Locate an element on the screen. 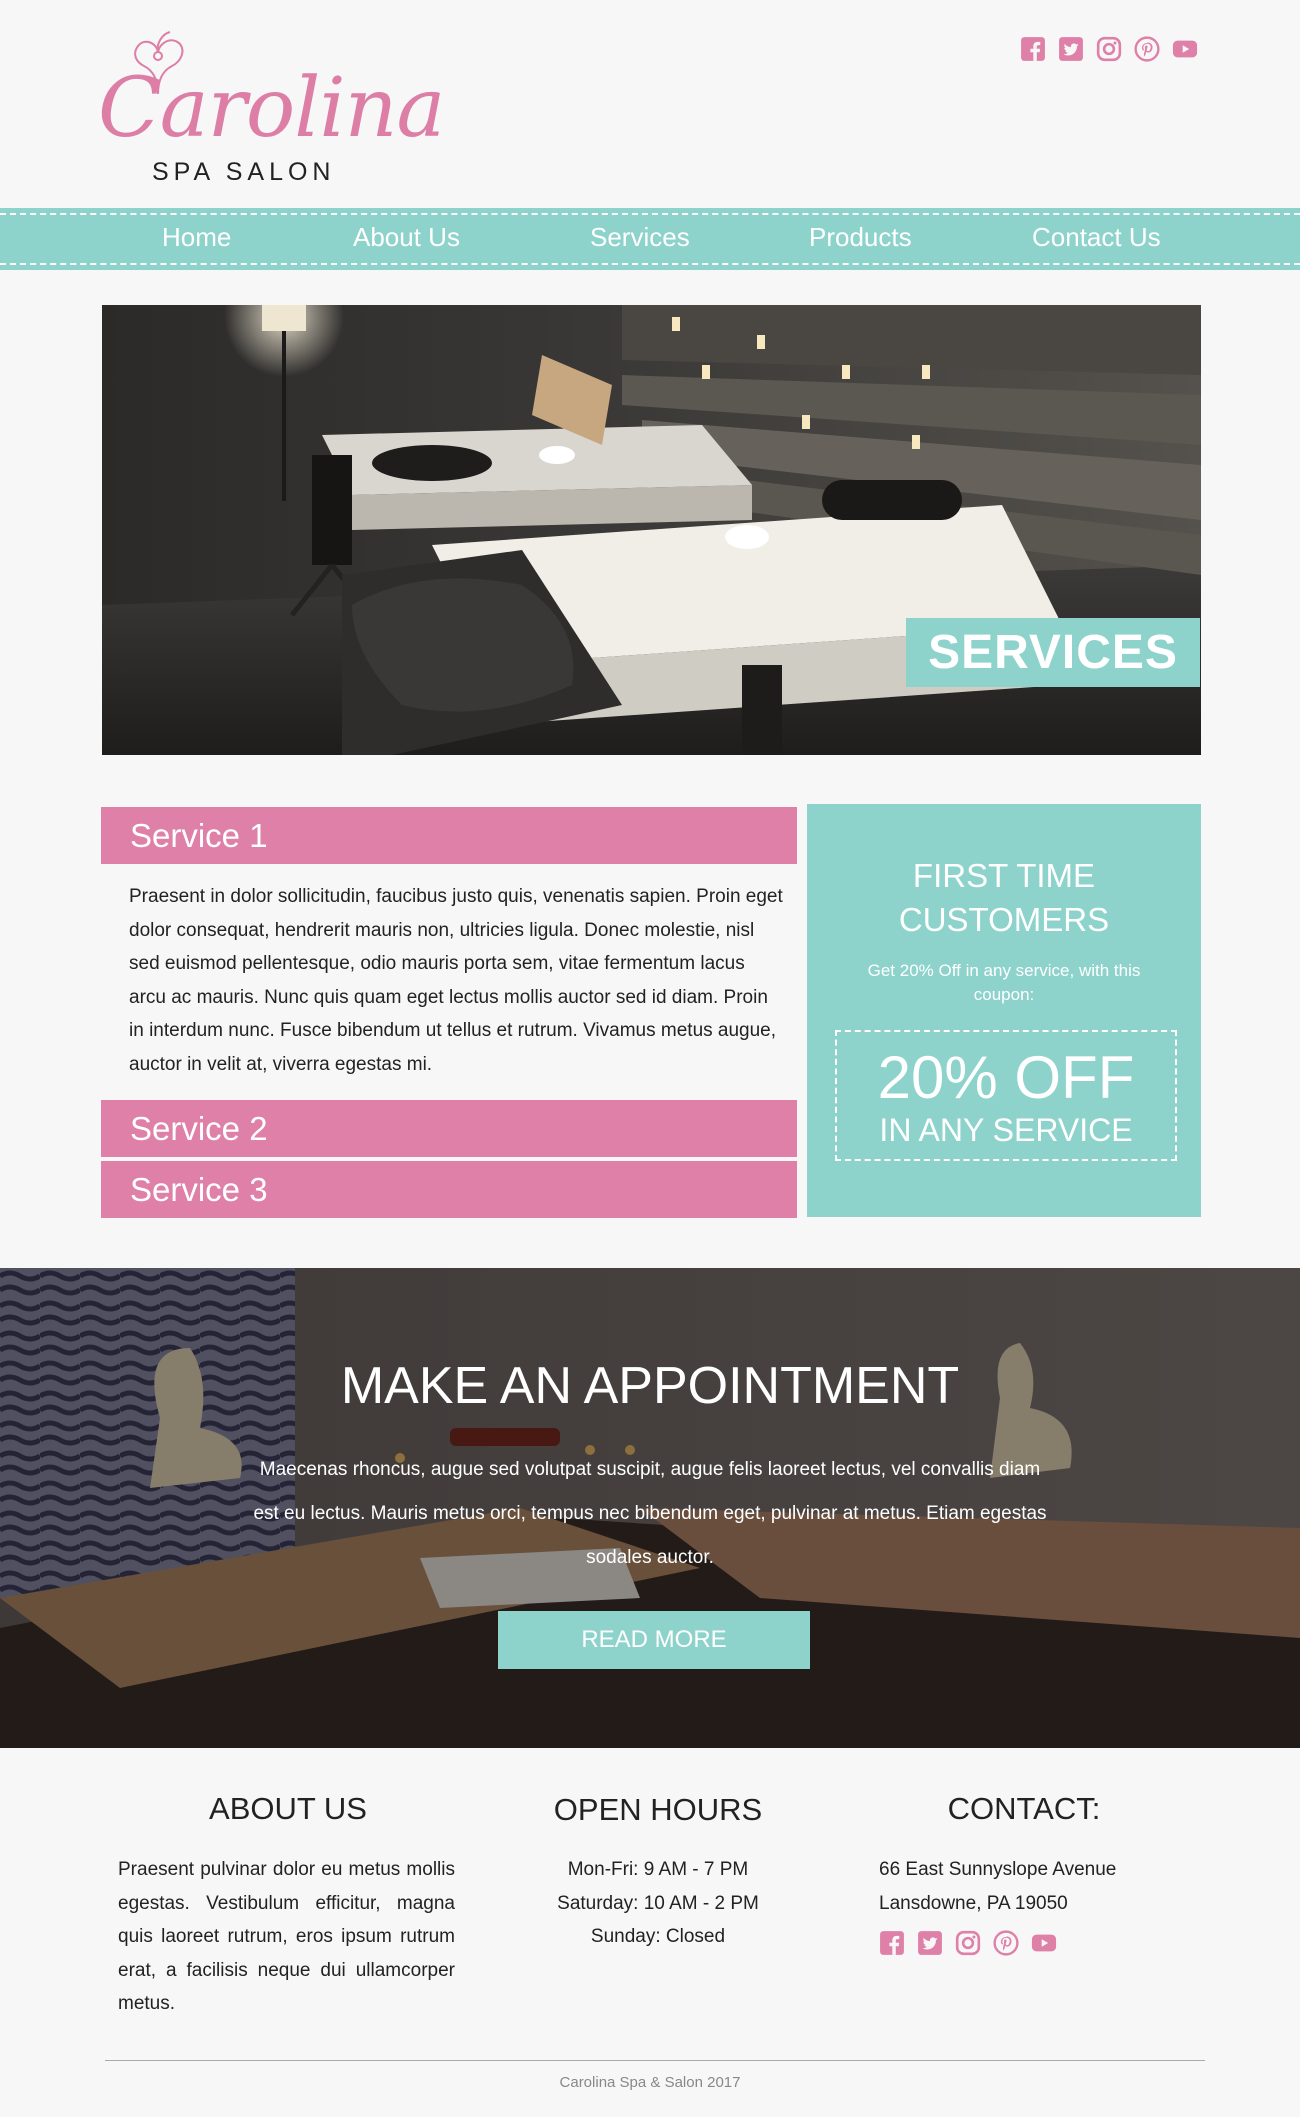  coupon-scope: IN ANY SERVICE is located at coordinates (1006, 1130).